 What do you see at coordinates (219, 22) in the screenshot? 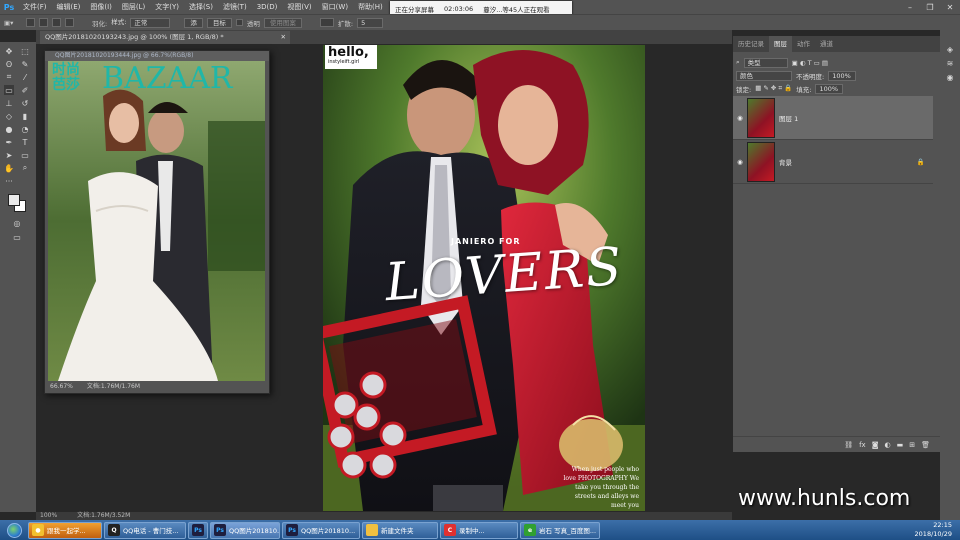
I see `target-button: 目标` at bounding box center [219, 22].